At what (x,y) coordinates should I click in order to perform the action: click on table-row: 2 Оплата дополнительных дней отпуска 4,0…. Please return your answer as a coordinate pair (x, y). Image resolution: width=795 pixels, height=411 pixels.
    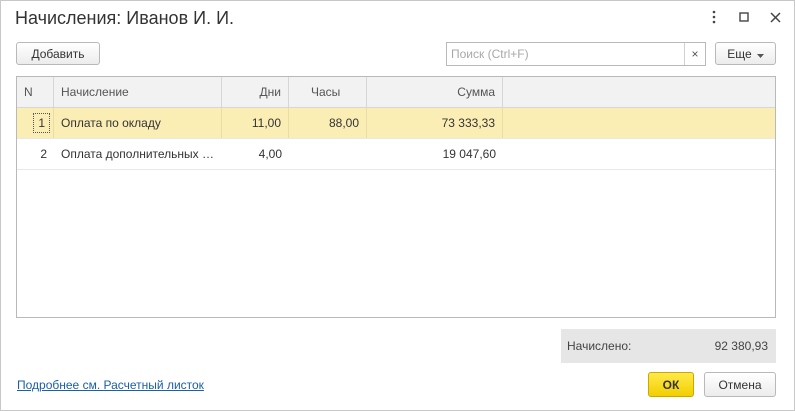
    Looking at the image, I should click on (396, 154).